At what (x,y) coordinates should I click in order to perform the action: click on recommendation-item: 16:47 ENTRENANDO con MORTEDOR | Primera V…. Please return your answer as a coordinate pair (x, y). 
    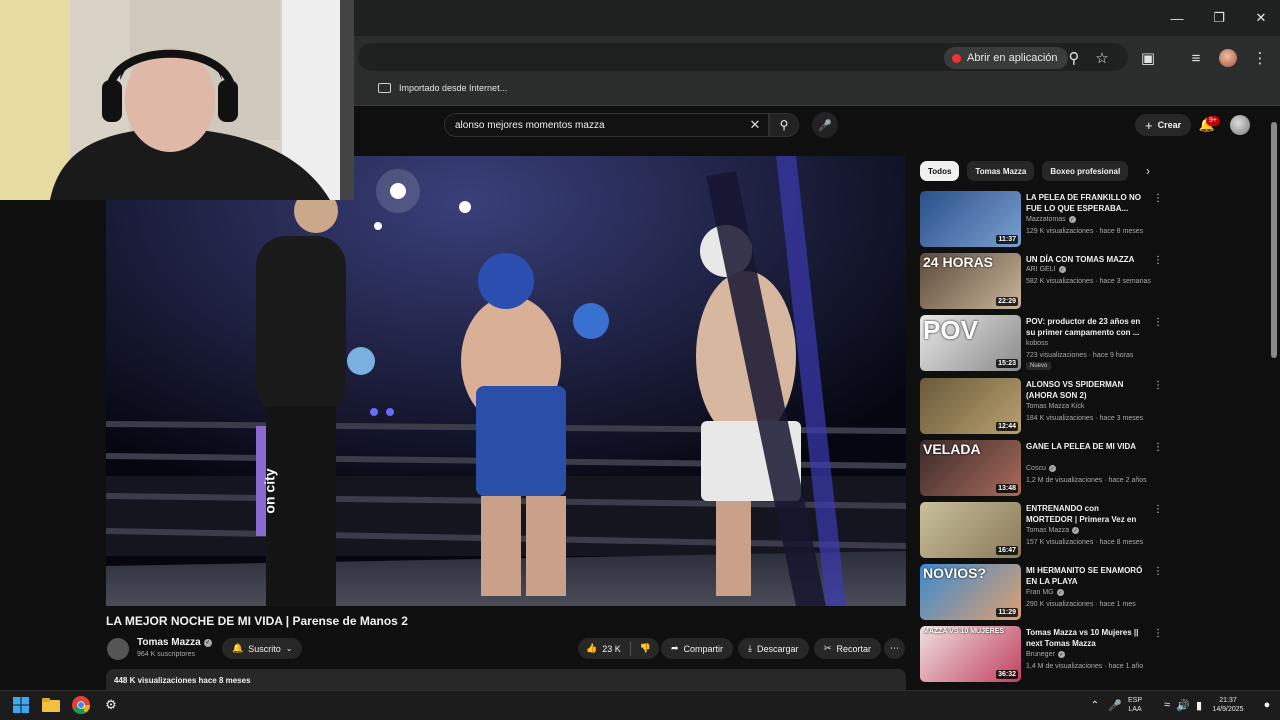
    Looking at the image, I should click on (1045, 530).